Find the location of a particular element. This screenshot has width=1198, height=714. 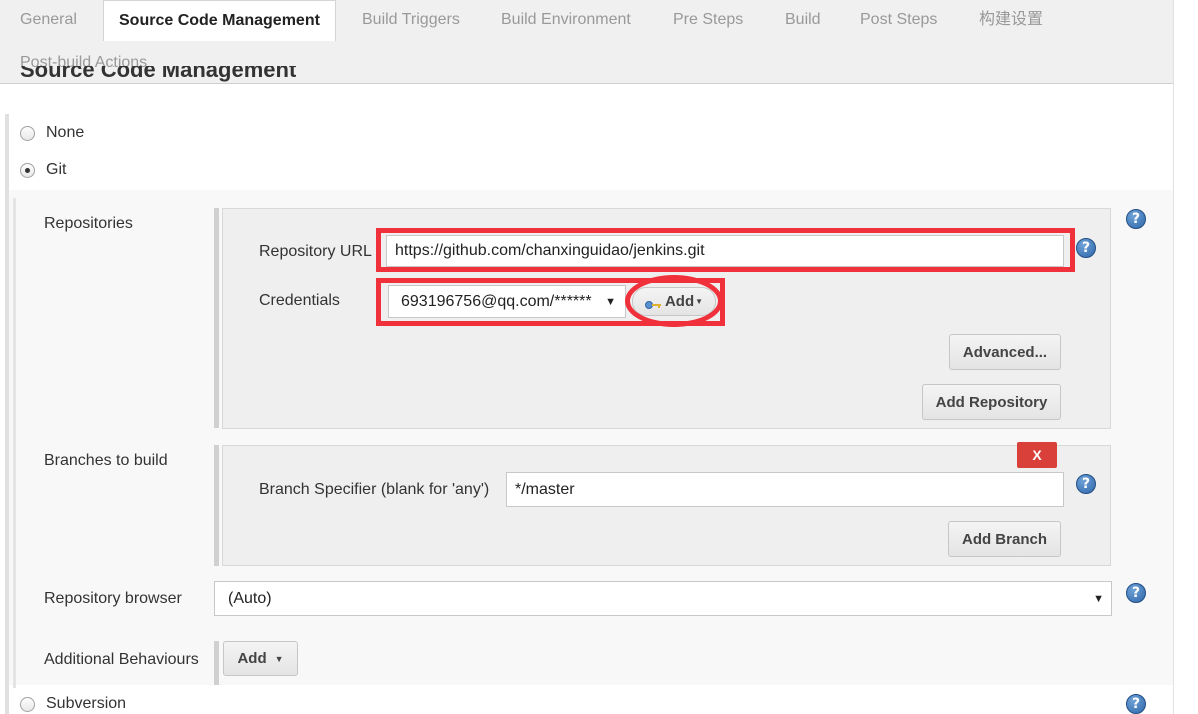

tab-post-steps: Post Steps is located at coordinates (898, 20).